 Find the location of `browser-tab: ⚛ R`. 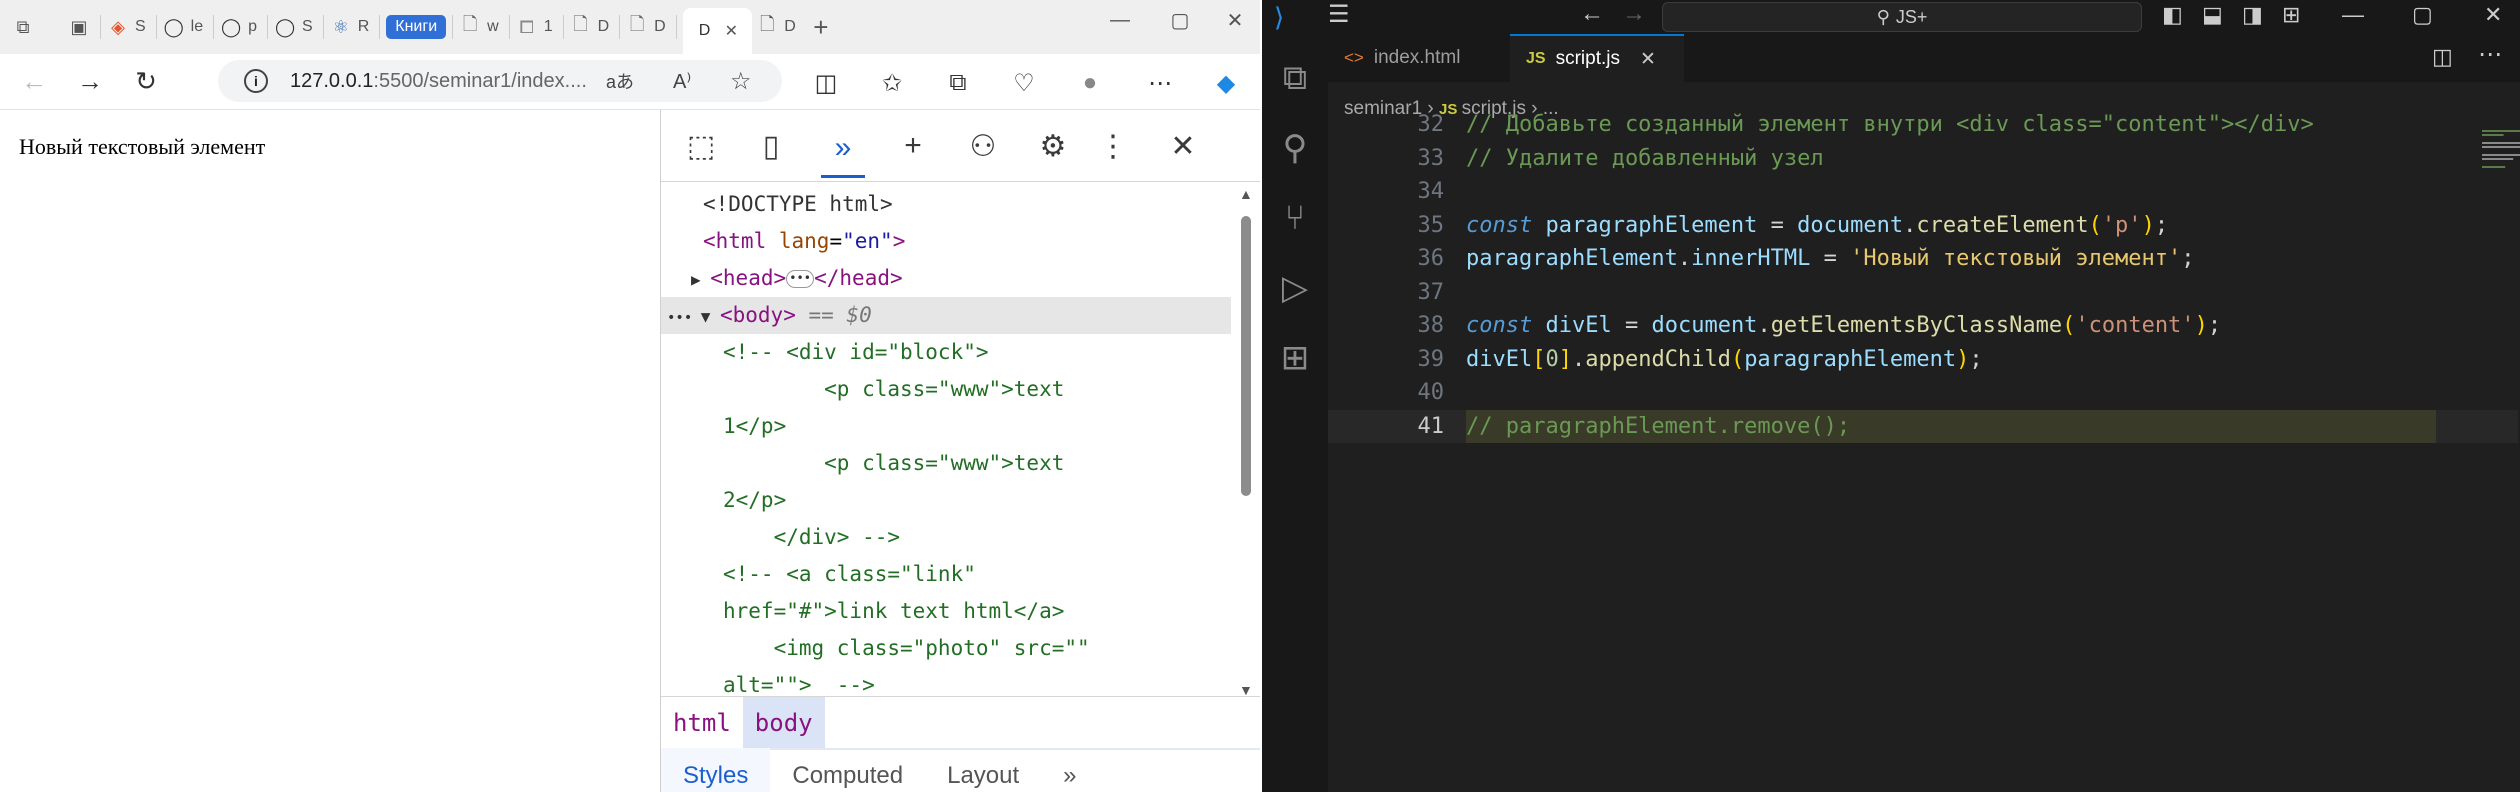

browser-tab: ⚛ R is located at coordinates (350, 27).